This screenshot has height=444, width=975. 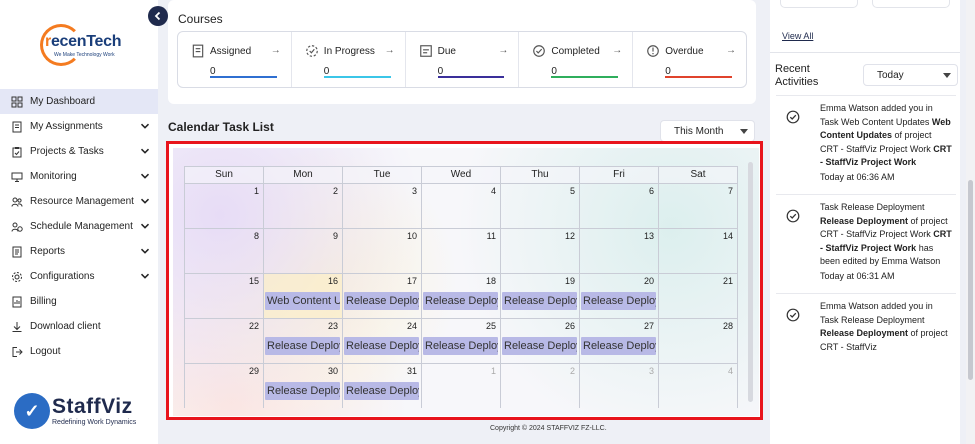 I want to click on calendar-day-cell: 7, so click(x=698, y=206).